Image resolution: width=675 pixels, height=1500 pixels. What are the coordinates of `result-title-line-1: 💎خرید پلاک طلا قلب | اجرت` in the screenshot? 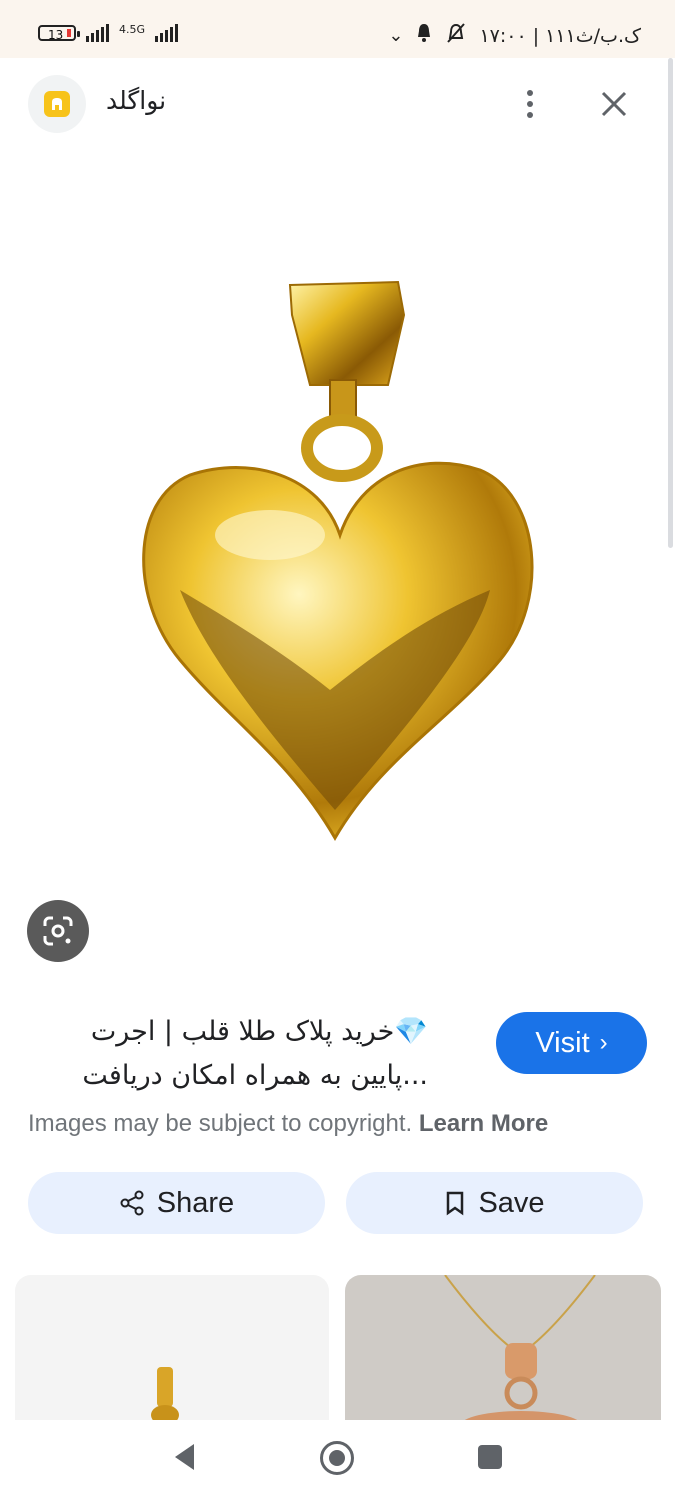 It's located at (259, 1031).